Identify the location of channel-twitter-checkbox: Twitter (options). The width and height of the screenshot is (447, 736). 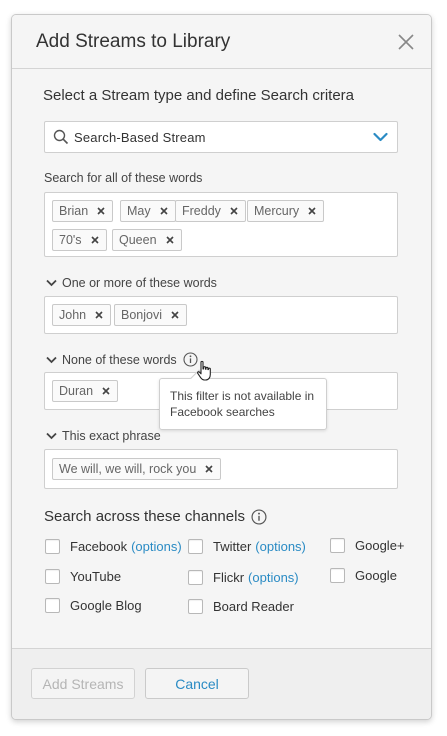
(247, 546).